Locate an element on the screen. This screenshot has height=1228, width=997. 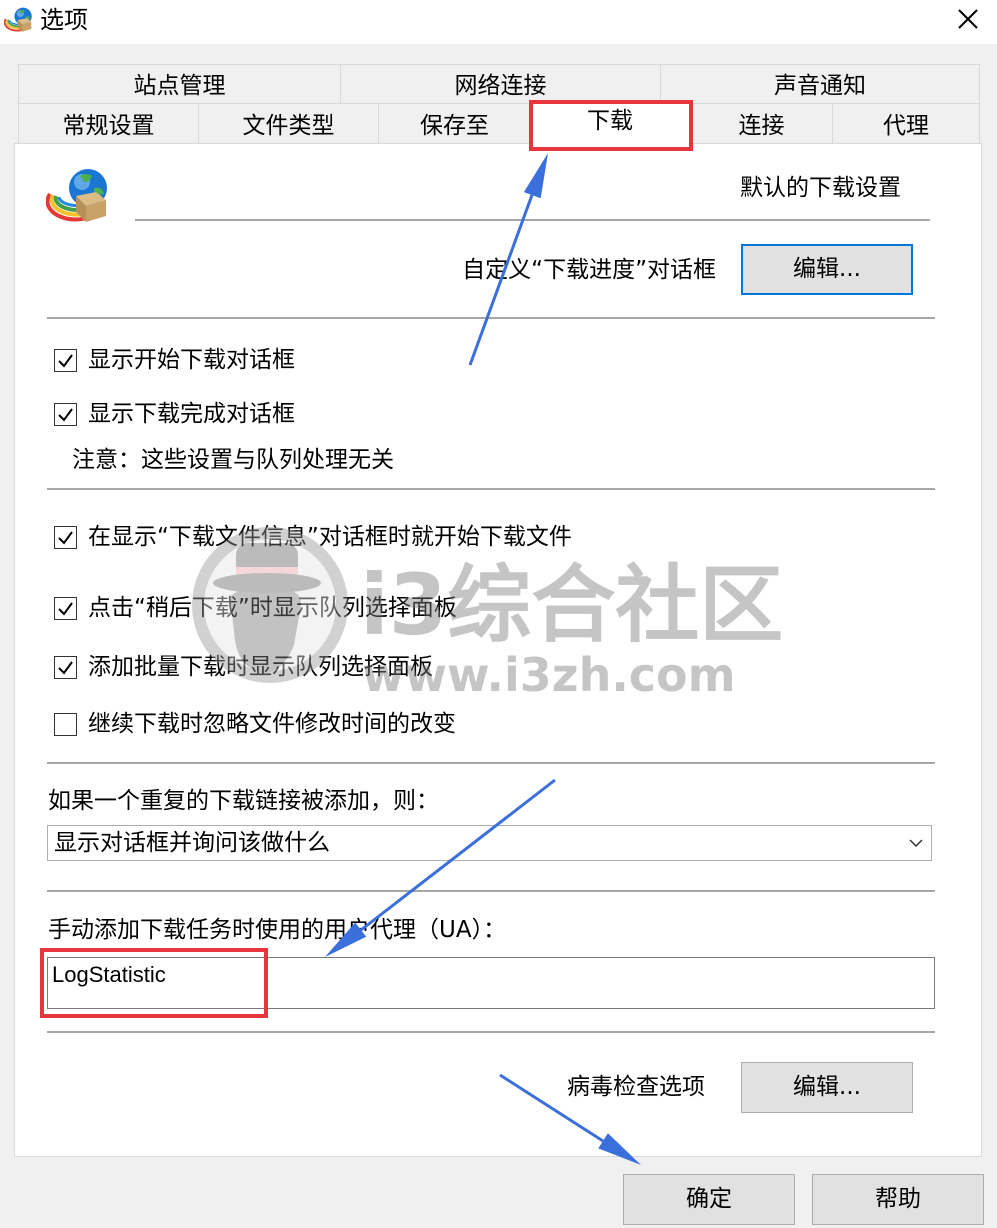
checkbox-label: 在显示“下载文件信息”对话框时就开始下载文件 is located at coordinates (330, 537).